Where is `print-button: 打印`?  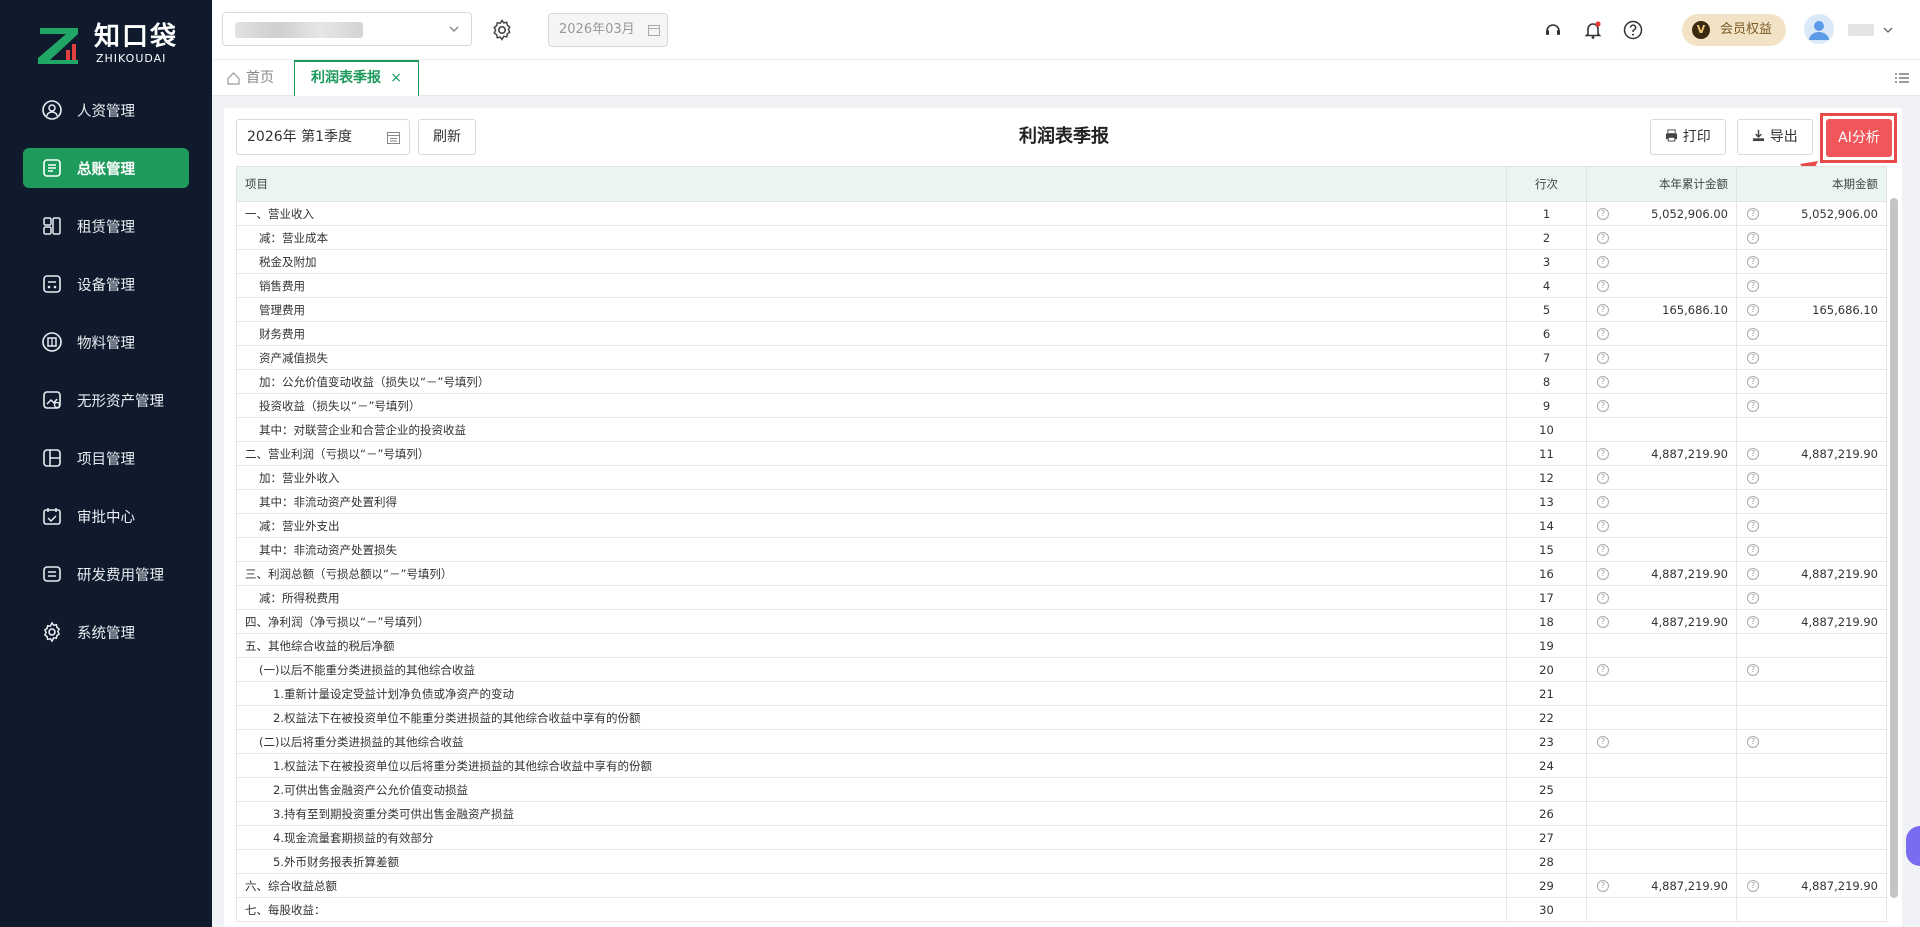
print-button: 打印 is located at coordinates (1688, 137).